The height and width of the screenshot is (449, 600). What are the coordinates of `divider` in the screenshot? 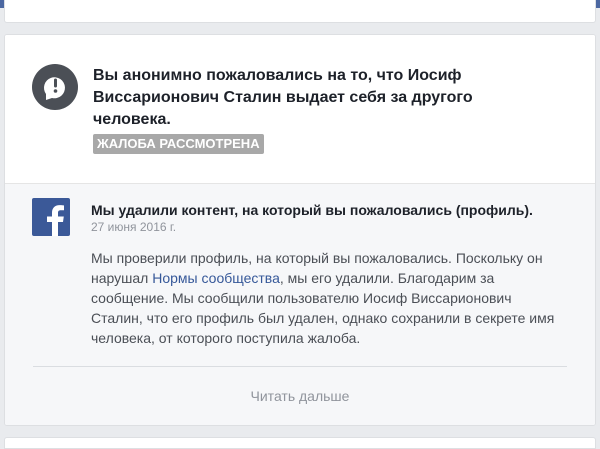 It's located at (300, 366).